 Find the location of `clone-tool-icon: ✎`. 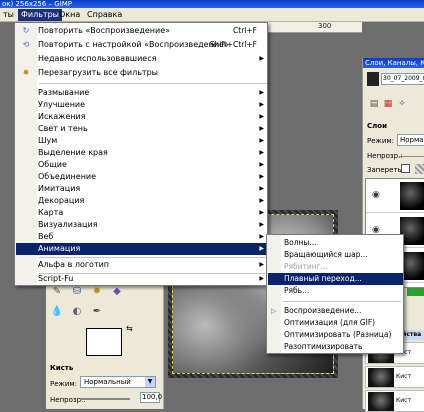

clone-tool-icon: ✎ is located at coordinates (57, 291).